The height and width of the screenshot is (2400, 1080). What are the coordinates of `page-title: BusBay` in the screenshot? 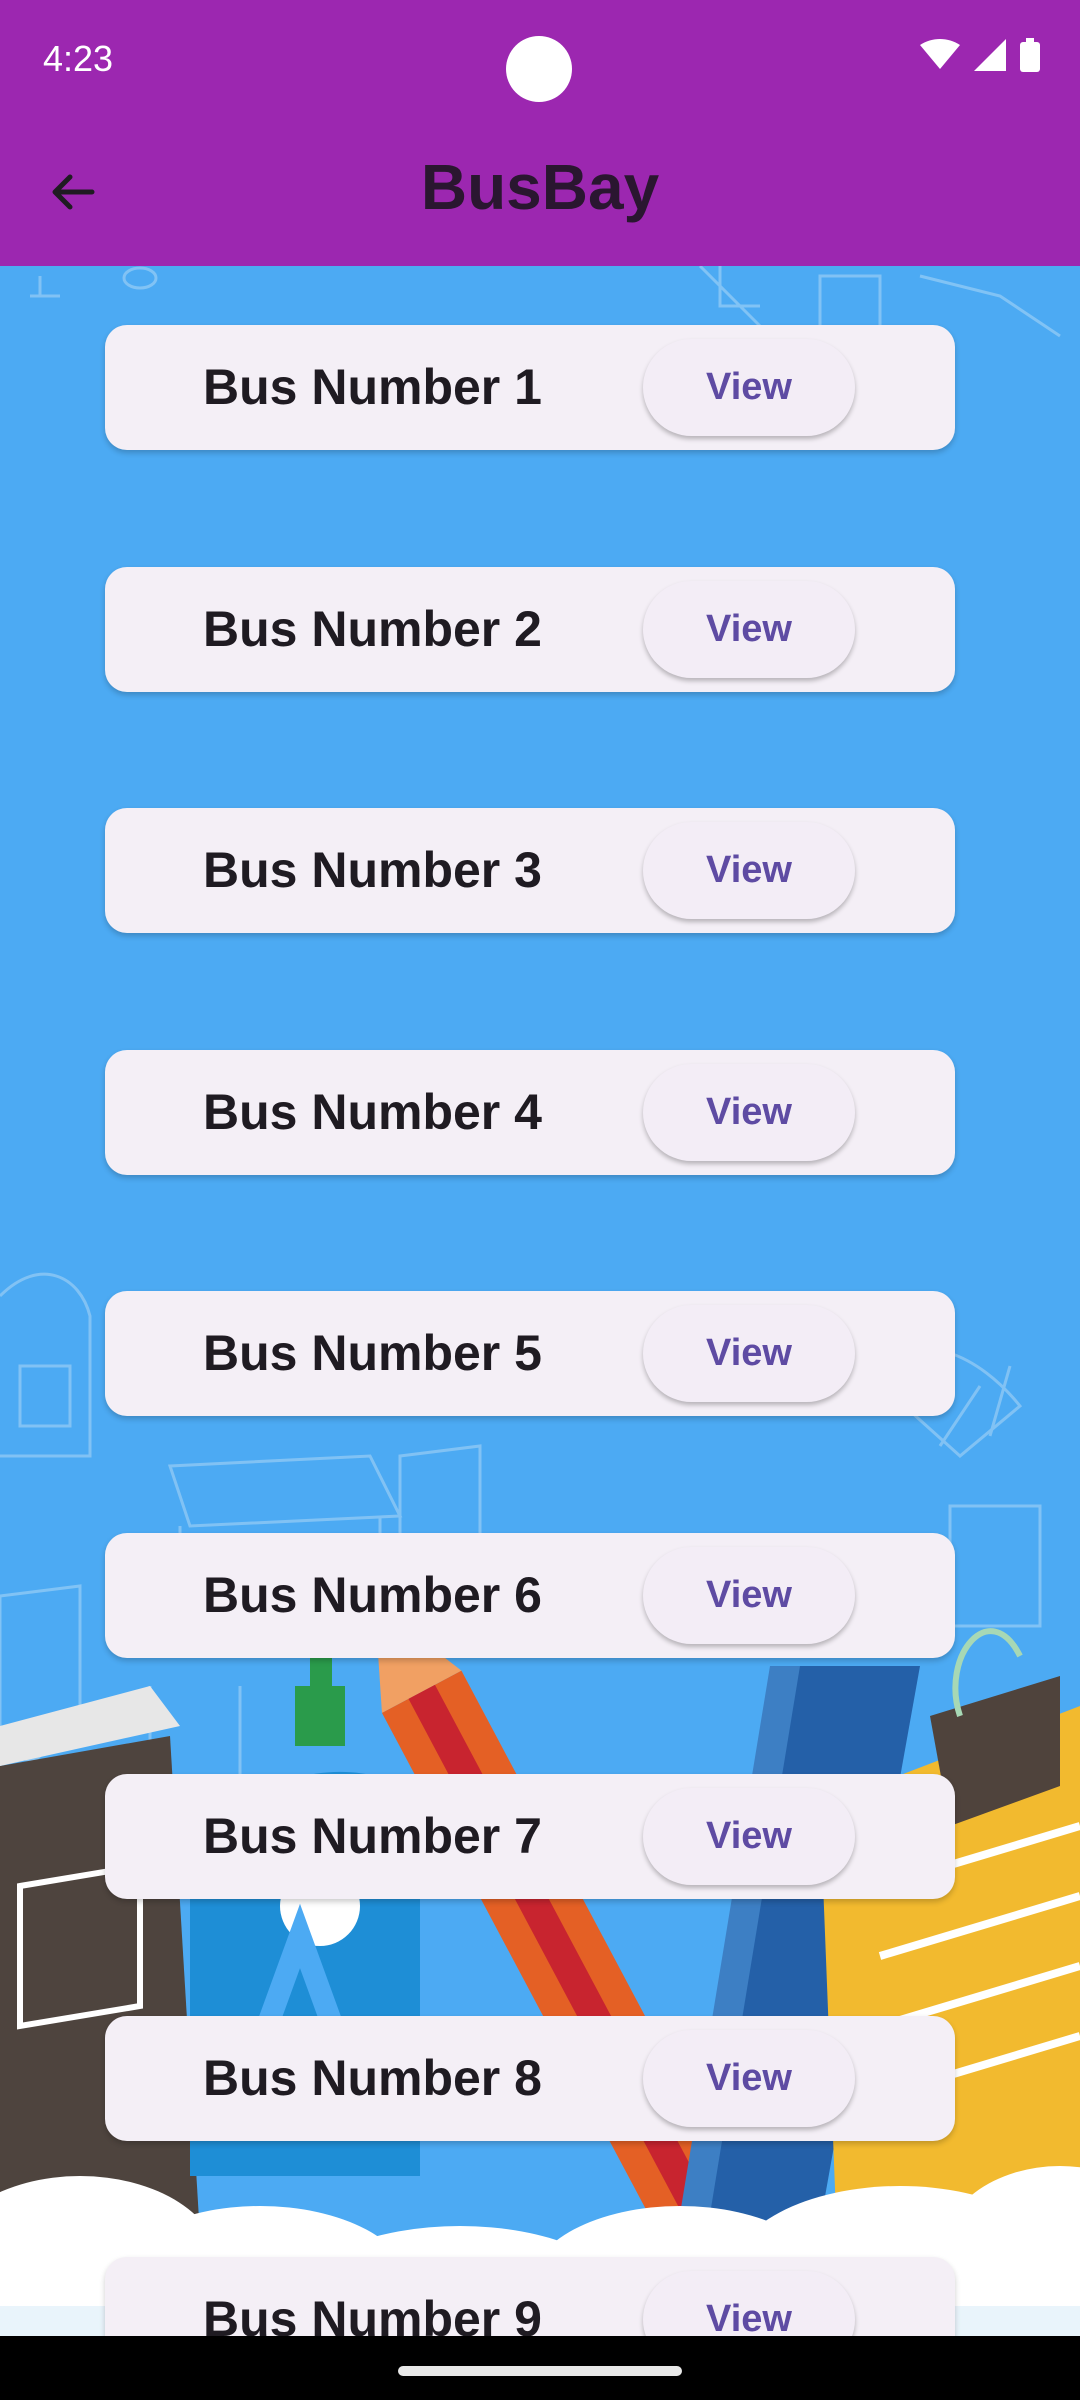 It's located at (540, 187).